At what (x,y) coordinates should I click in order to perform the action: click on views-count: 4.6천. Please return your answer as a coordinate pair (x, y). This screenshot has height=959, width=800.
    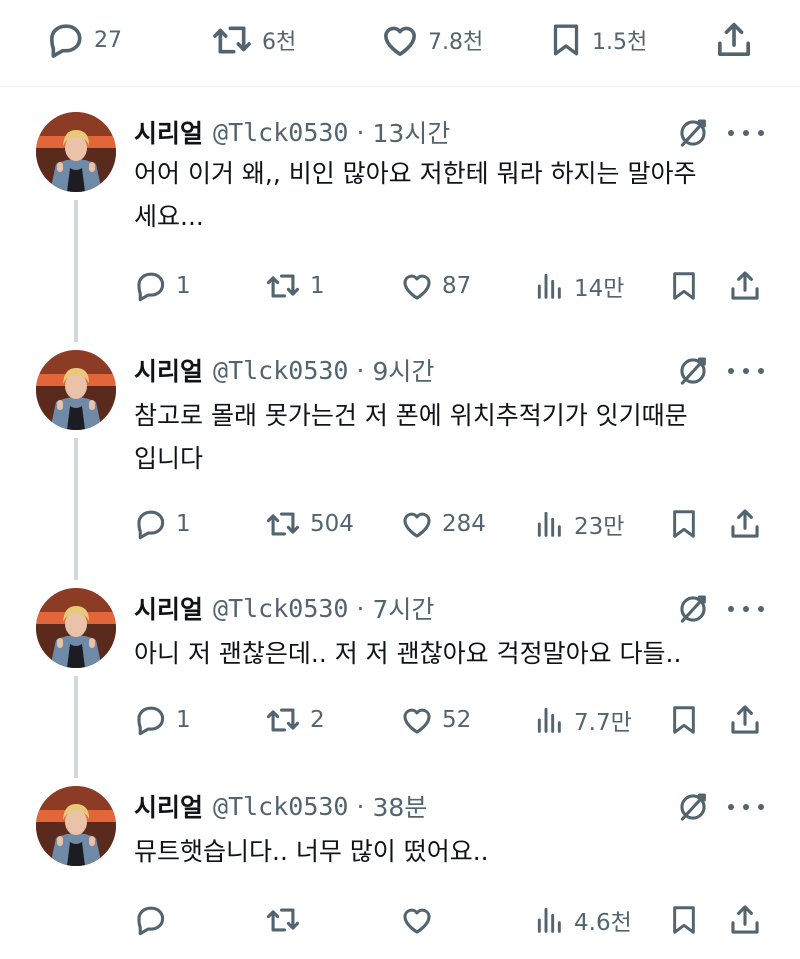
    Looking at the image, I should click on (603, 923).